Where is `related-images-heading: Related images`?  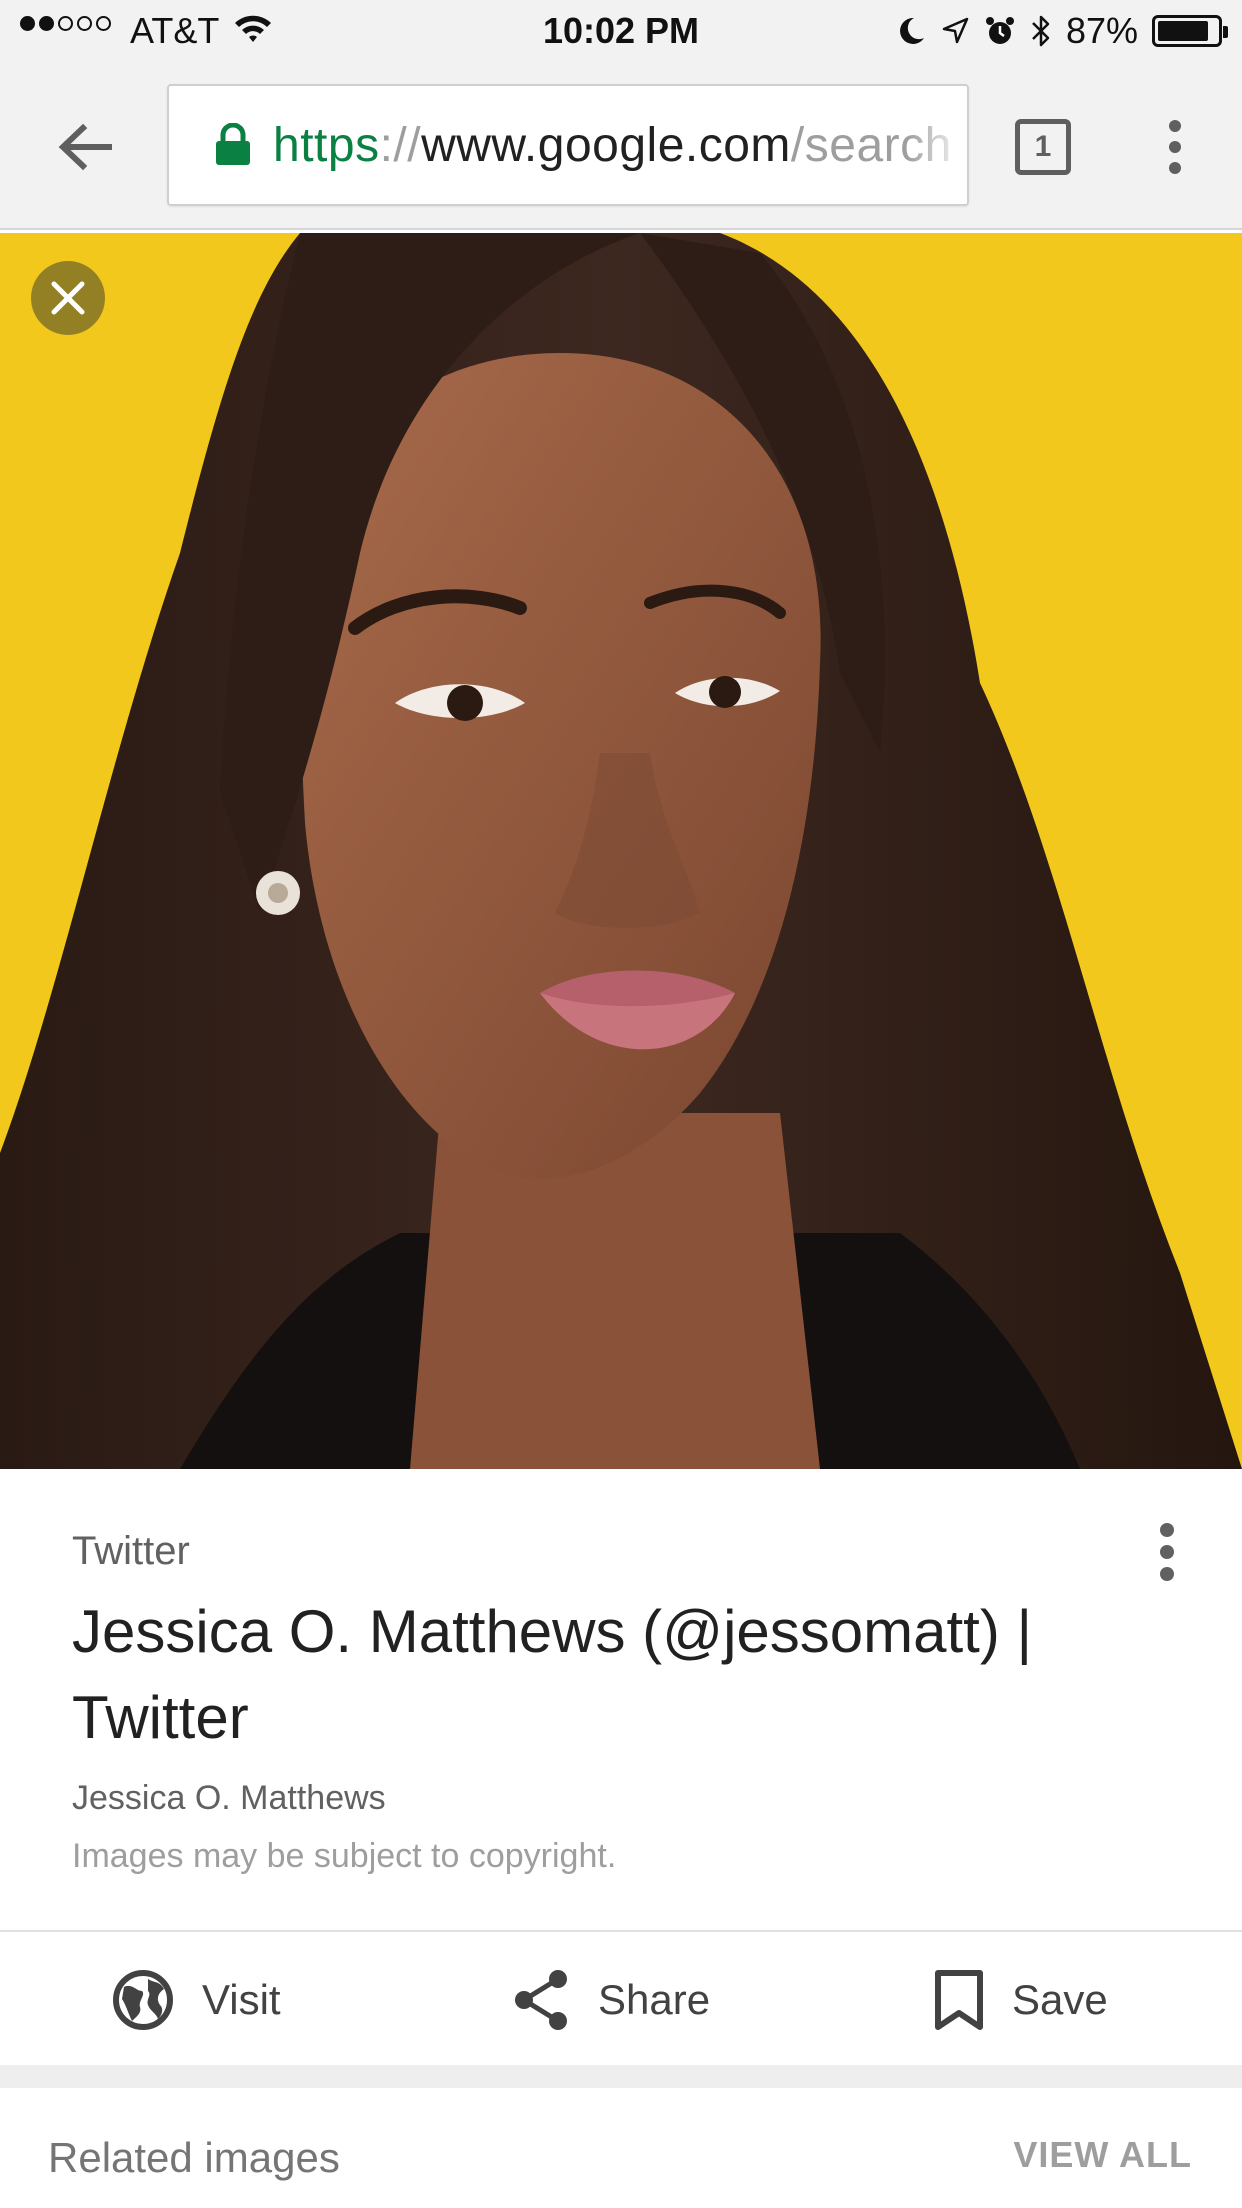
related-images-heading: Related images is located at coordinates (194, 2157).